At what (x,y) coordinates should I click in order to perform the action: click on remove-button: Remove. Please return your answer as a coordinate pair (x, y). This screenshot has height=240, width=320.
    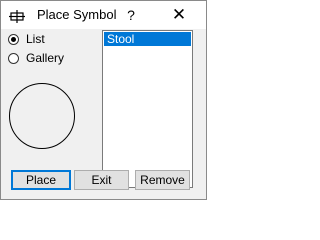
    Looking at the image, I should click on (162, 180).